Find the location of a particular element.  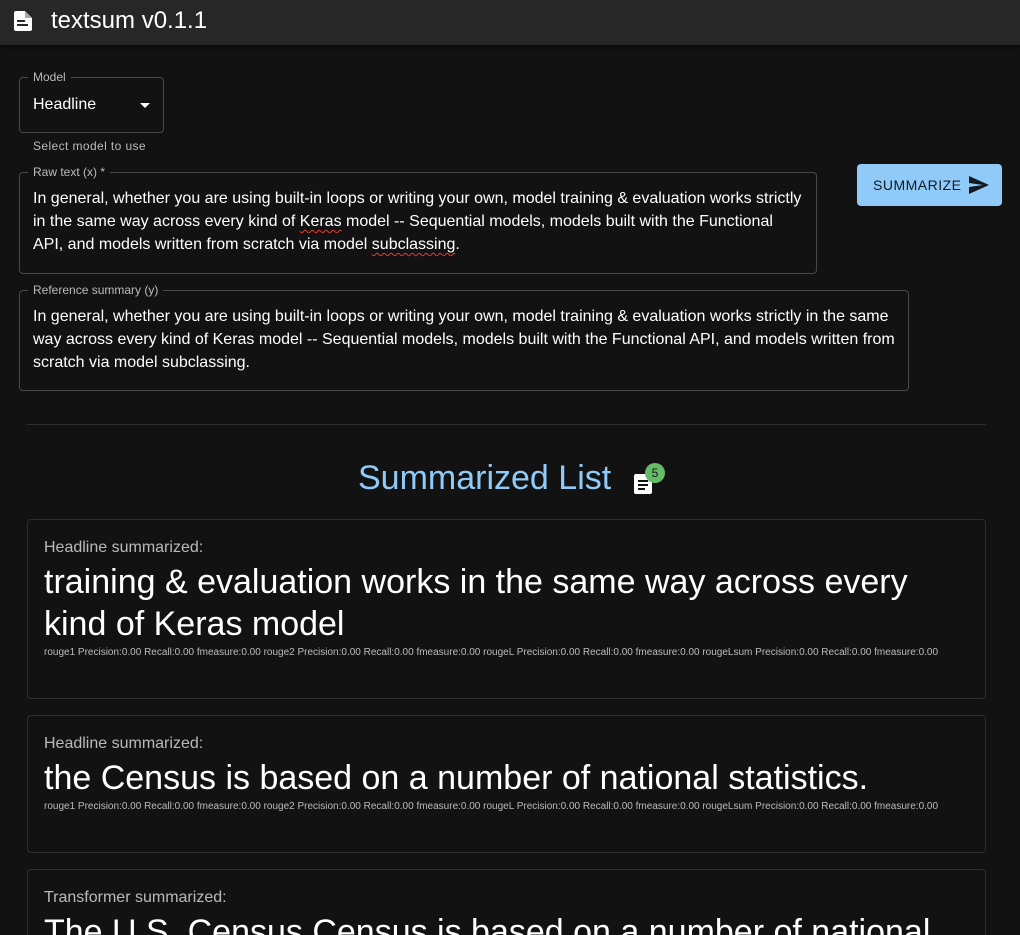

summarized-list-title: Summarized List is located at coordinates (485, 478).